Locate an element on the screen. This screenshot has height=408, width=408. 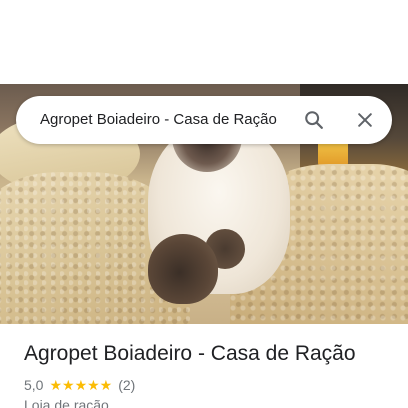
search-input: Agropet Boiadeiro - Casa de Ração is located at coordinates (169, 120).